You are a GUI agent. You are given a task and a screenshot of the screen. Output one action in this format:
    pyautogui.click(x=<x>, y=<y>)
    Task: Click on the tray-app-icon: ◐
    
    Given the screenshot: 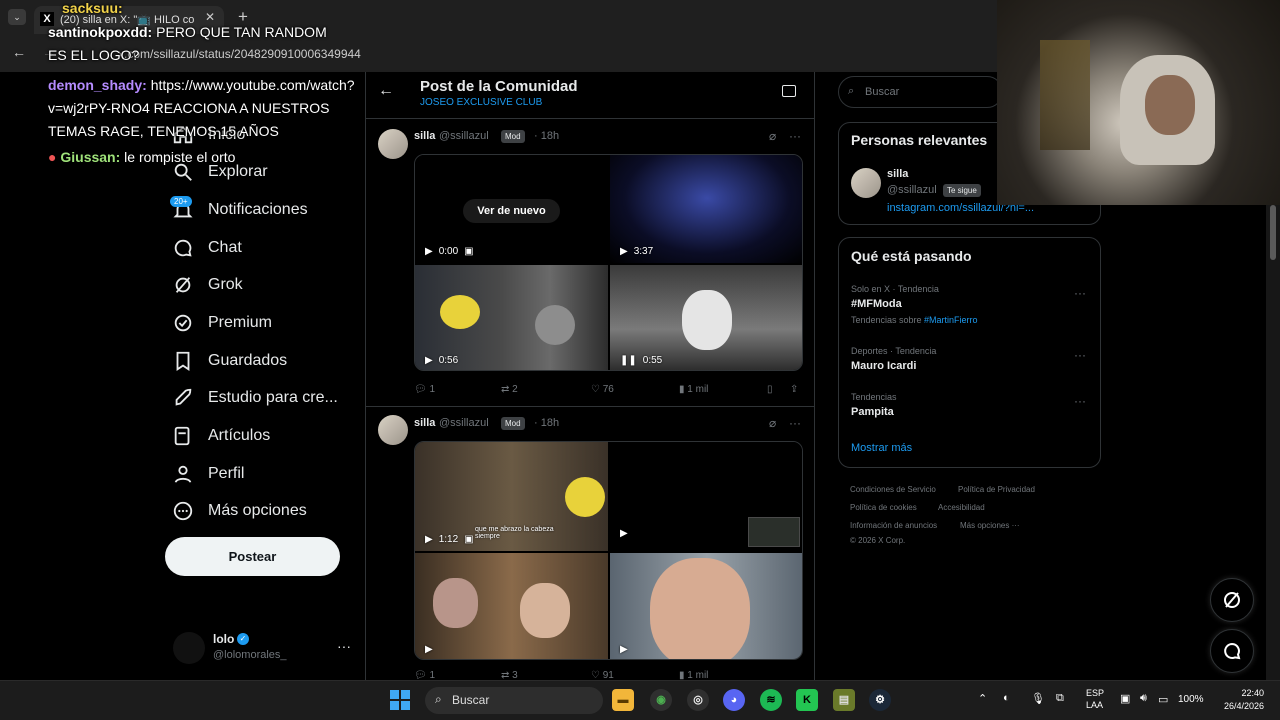 What is the action you would take?
    pyautogui.click(x=1006, y=698)
    